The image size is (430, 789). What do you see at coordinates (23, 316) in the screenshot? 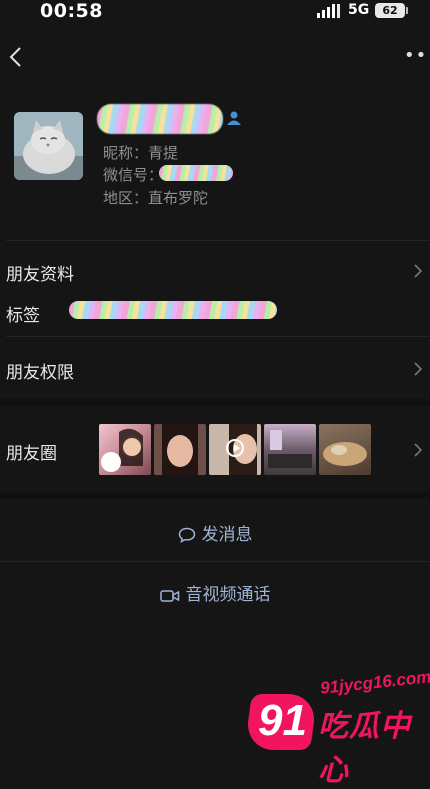
I see `tags-label: 标签` at bounding box center [23, 316].